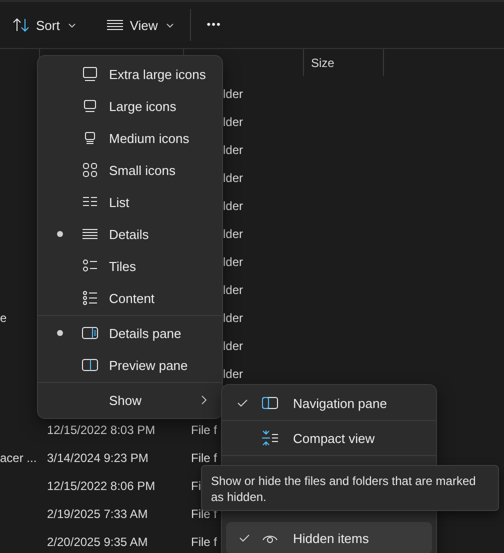 Image resolution: width=504 pixels, height=553 pixels. Describe the element at coordinates (101, 430) in the screenshot. I see `date-cell: 12/15/2022 8:03 PM` at that location.